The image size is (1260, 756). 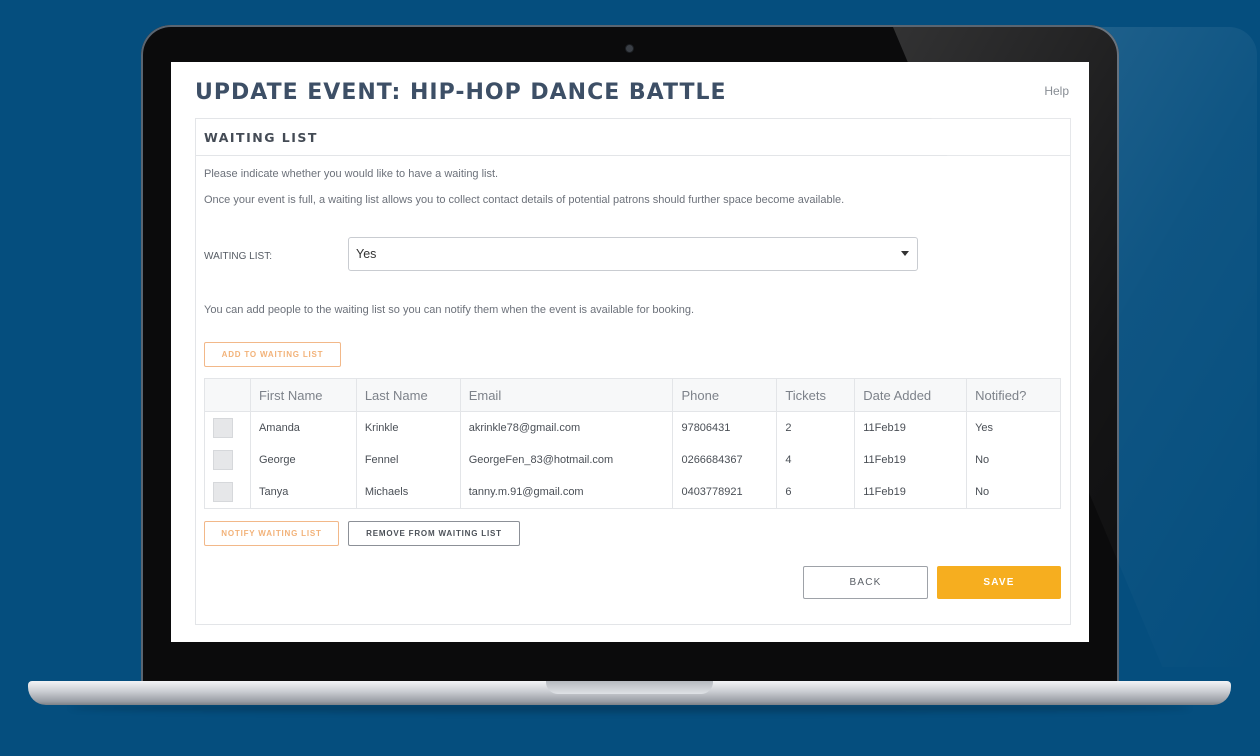 I want to click on select-value: Yes, so click(x=366, y=254).